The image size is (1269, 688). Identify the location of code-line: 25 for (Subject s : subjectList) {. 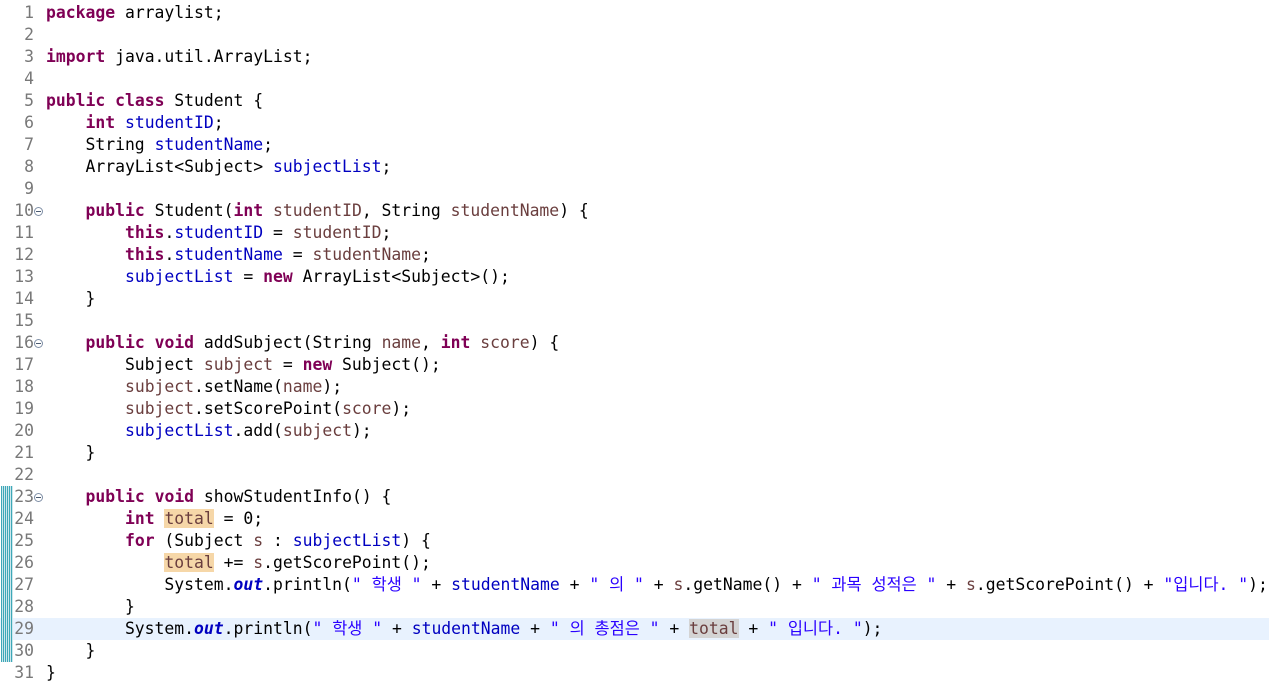
(634, 541).